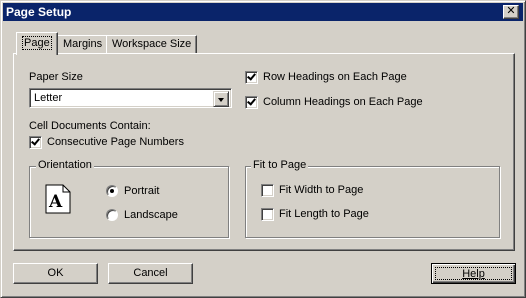 Image resolution: width=526 pixels, height=298 pixels. I want to click on close-icon: ✕, so click(511, 11).